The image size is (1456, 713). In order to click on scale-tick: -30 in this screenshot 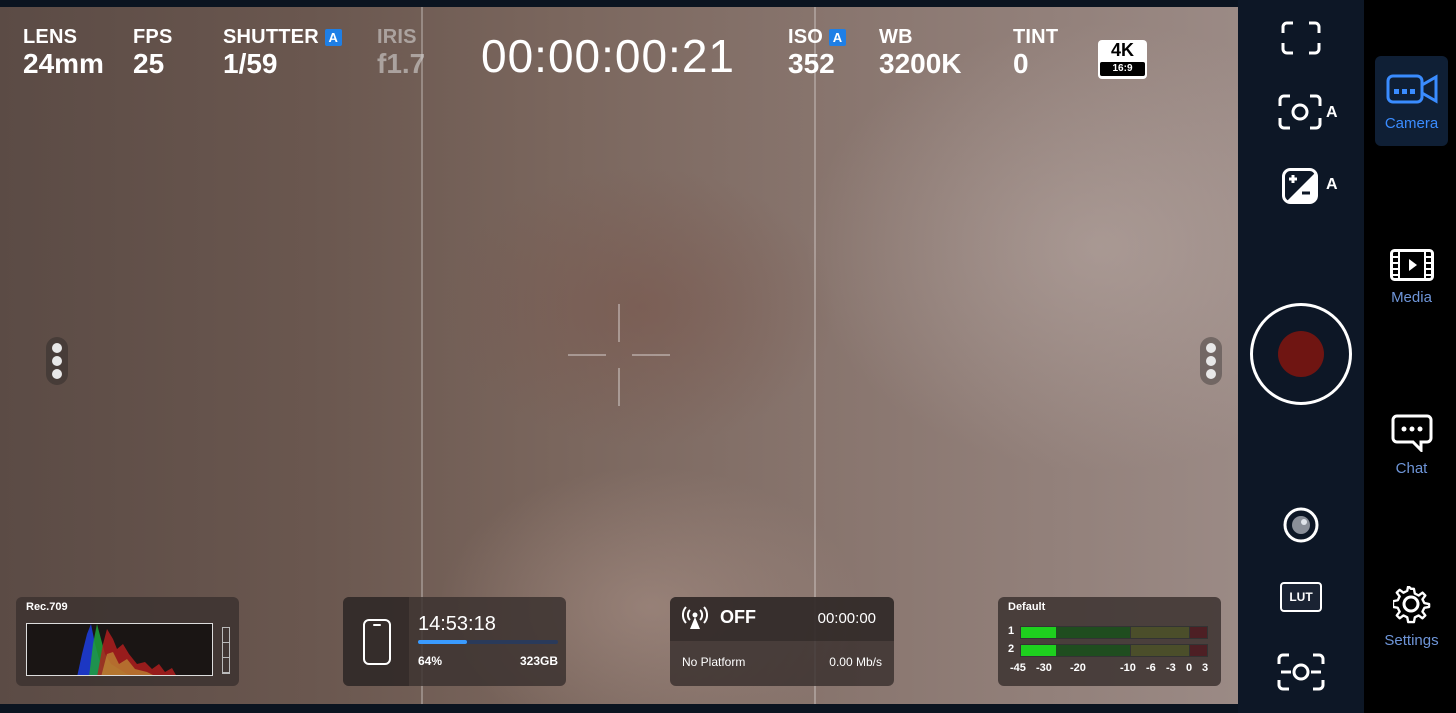, I will do `click(1044, 668)`.